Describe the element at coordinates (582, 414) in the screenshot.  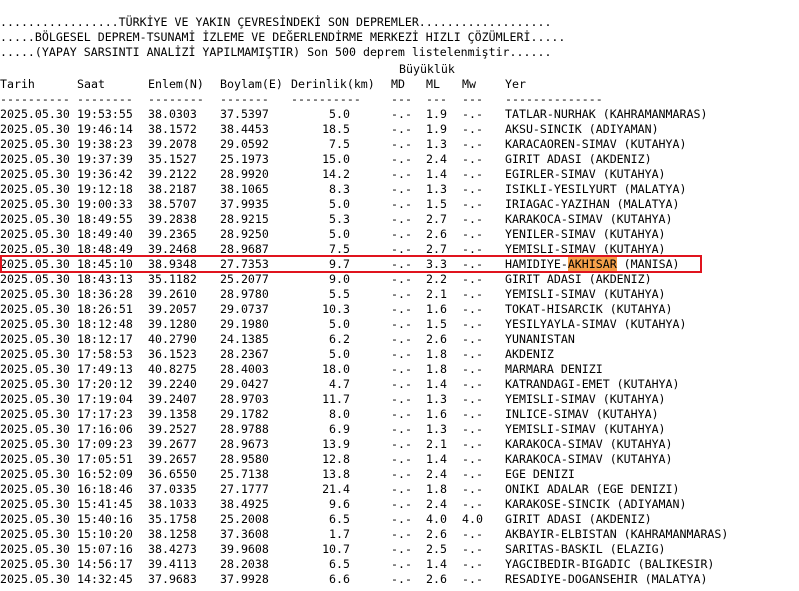
I see `cell-place: INLICE-SIMAV (KUTAHYA)` at that location.